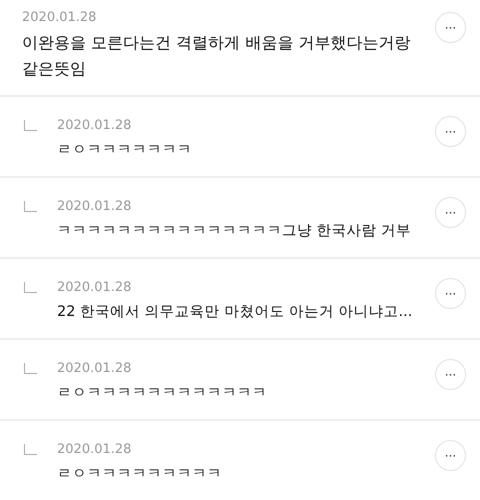 The height and width of the screenshot is (500, 480). Describe the element at coordinates (125, 150) in the screenshot. I see `comment-text: ㄹㅇㅋㅋㅋㅋㅋㅋㅋ` at that location.